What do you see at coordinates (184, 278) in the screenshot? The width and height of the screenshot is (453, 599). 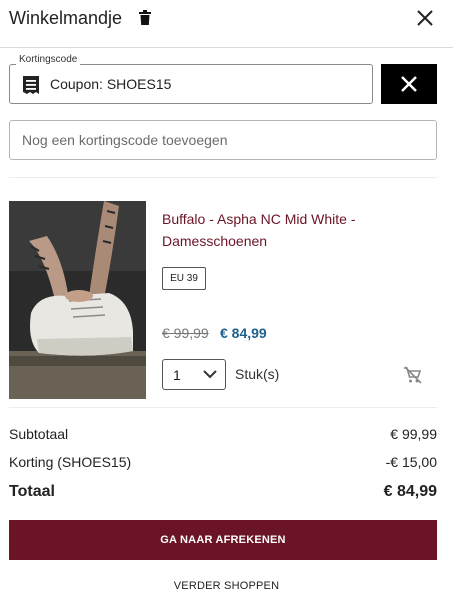 I see `size-badge: EU 39` at bounding box center [184, 278].